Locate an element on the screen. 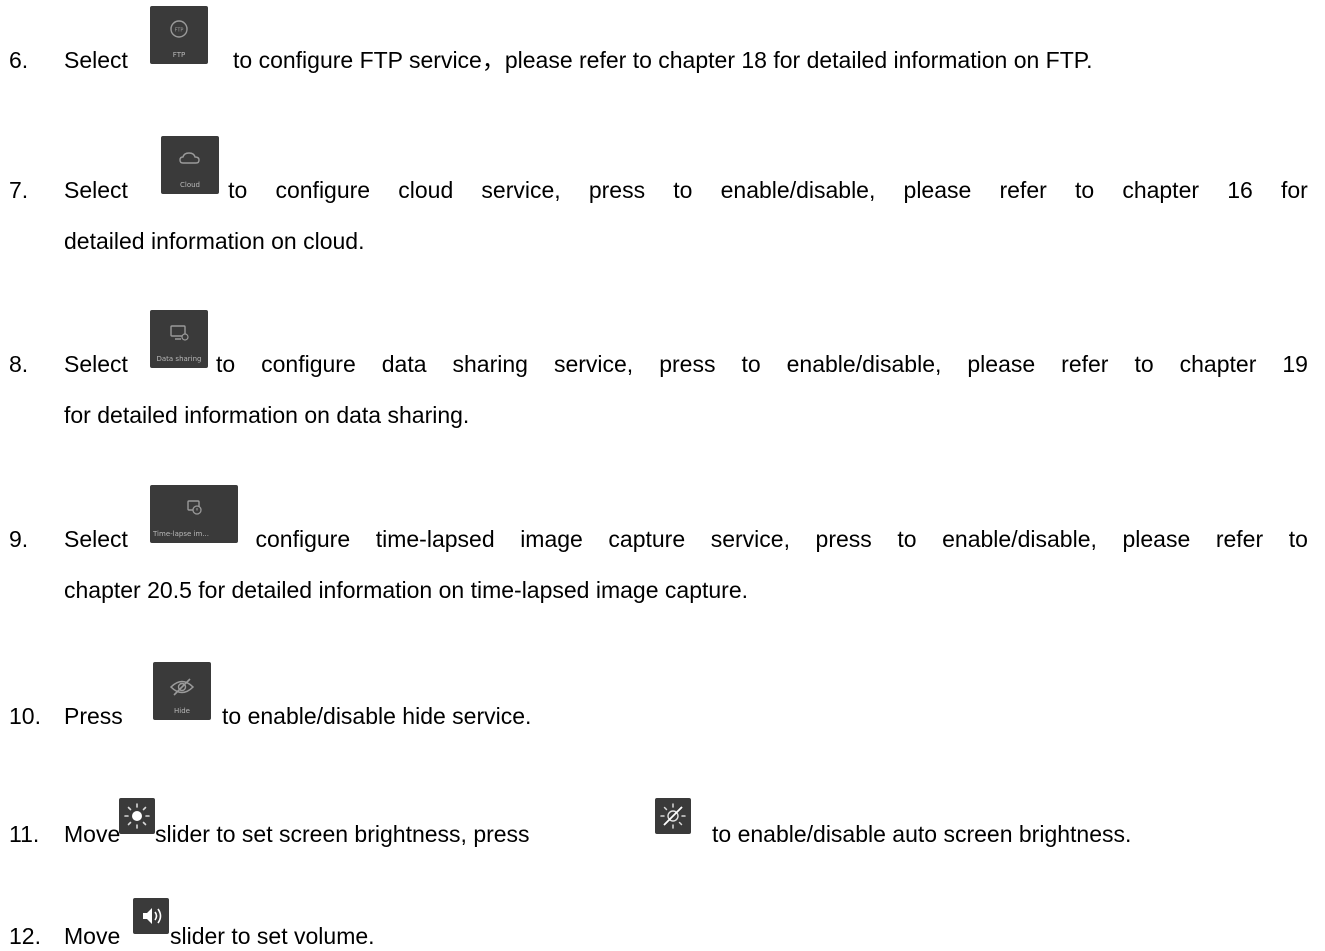 Image resolution: width=1325 pixels, height=951 pixels. item-text: slider to set screen brightness, press is located at coordinates (342, 834).